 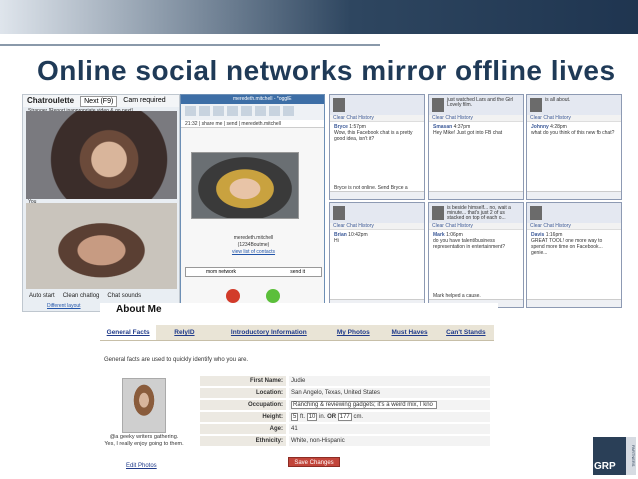 I want to click on auto-start-checkbox: Auto start, so click(x=42, y=296).